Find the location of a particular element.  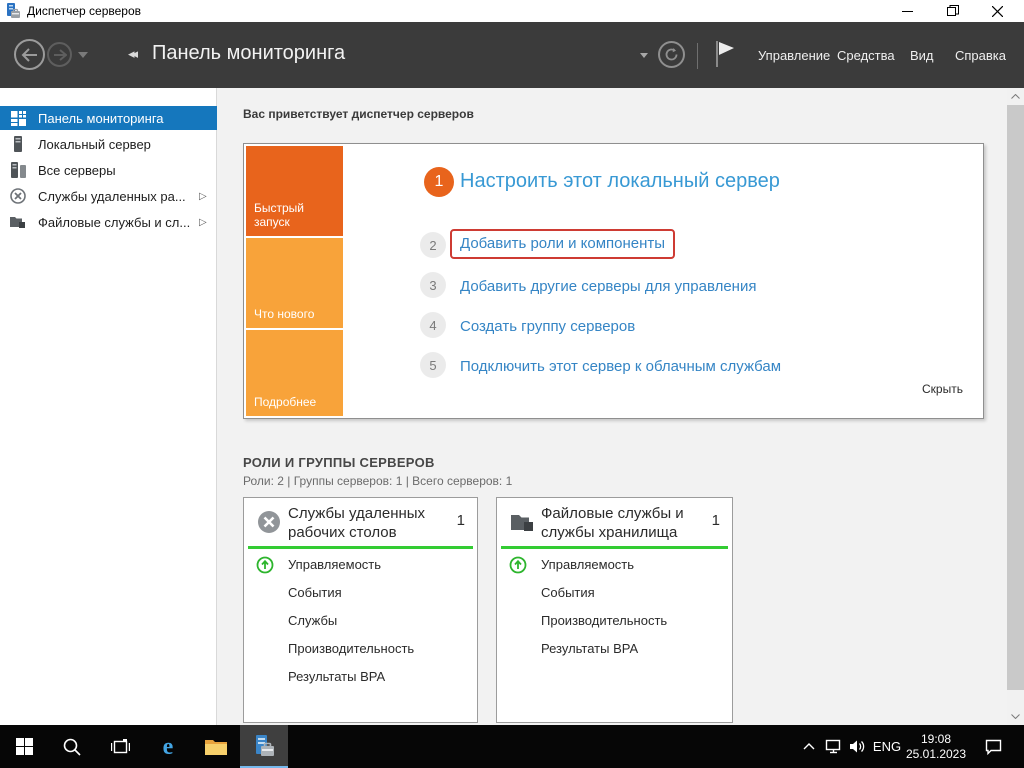

title-bar: Диспетчер серверов is located at coordinates (512, 11).